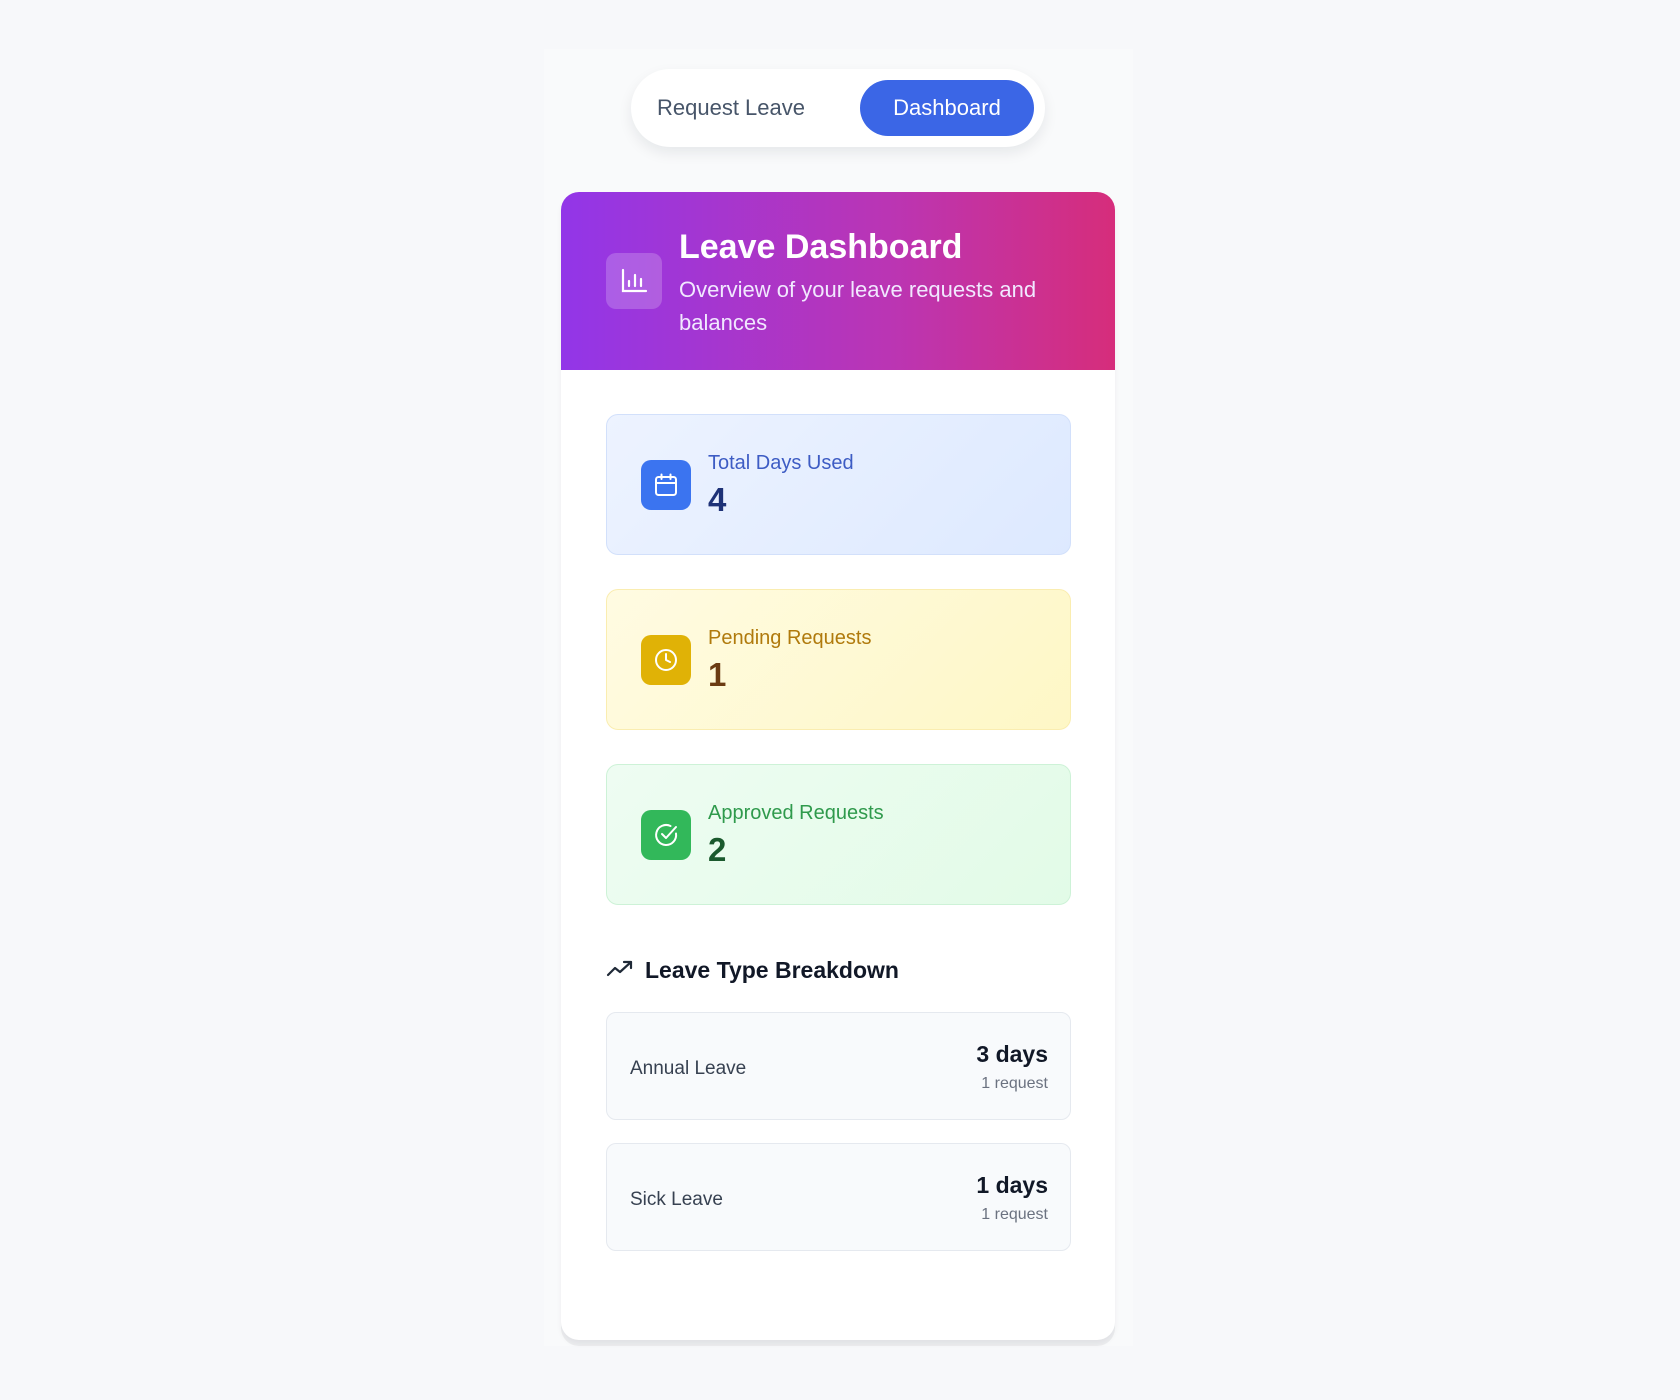 The height and width of the screenshot is (1400, 1680). What do you see at coordinates (781, 463) in the screenshot?
I see `stat-label: Total Days Used` at bounding box center [781, 463].